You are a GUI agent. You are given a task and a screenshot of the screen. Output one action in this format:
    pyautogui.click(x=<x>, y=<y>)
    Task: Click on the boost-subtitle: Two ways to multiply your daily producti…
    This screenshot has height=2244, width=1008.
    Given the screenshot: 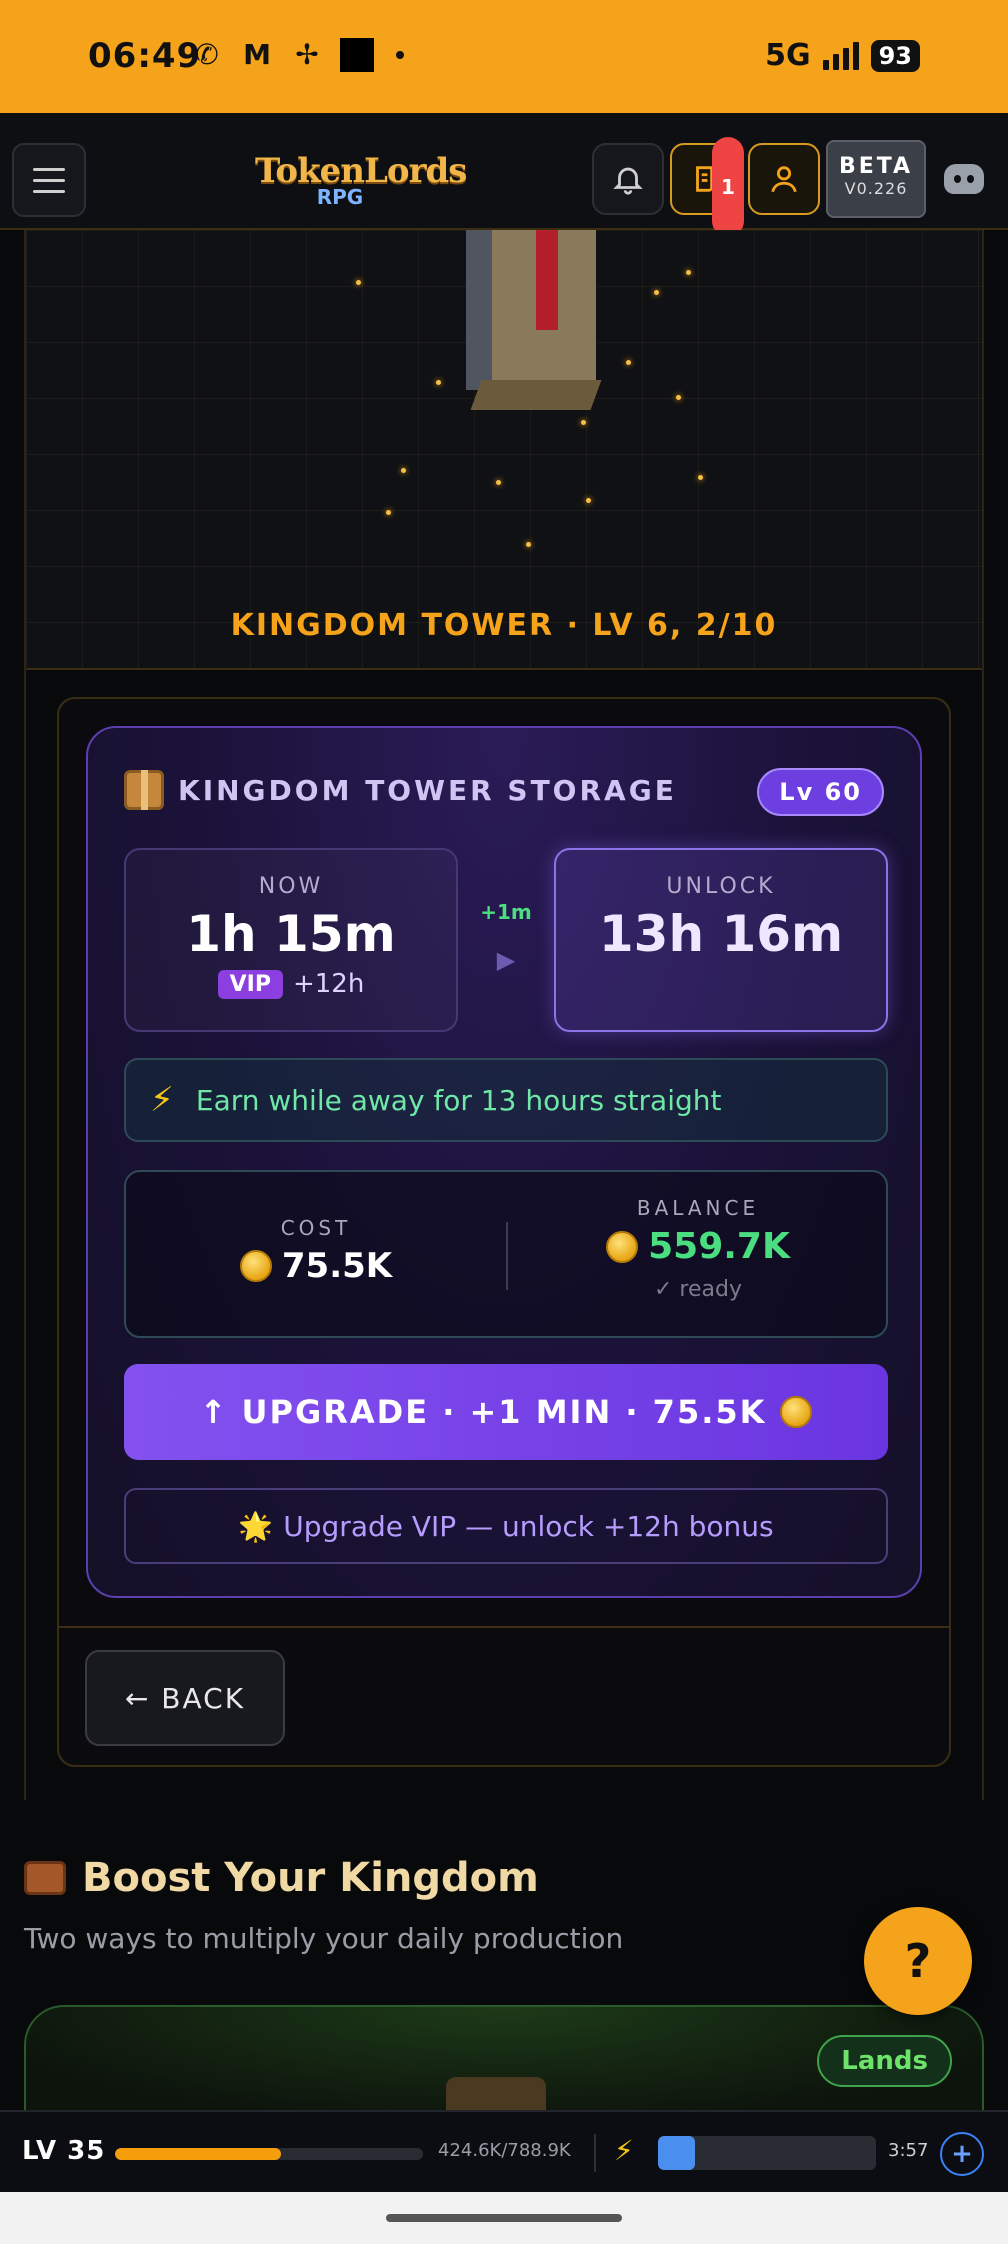 What is the action you would take?
    pyautogui.click(x=324, y=1938)
    